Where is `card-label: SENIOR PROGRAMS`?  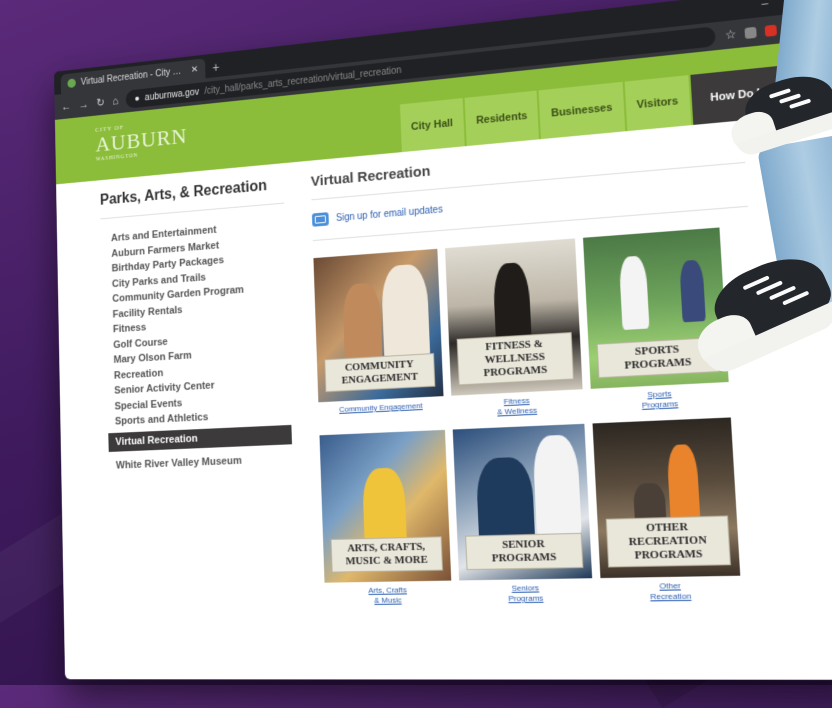 card-label: SENIOR PROGRAMS is located at coordinates (524, 551).